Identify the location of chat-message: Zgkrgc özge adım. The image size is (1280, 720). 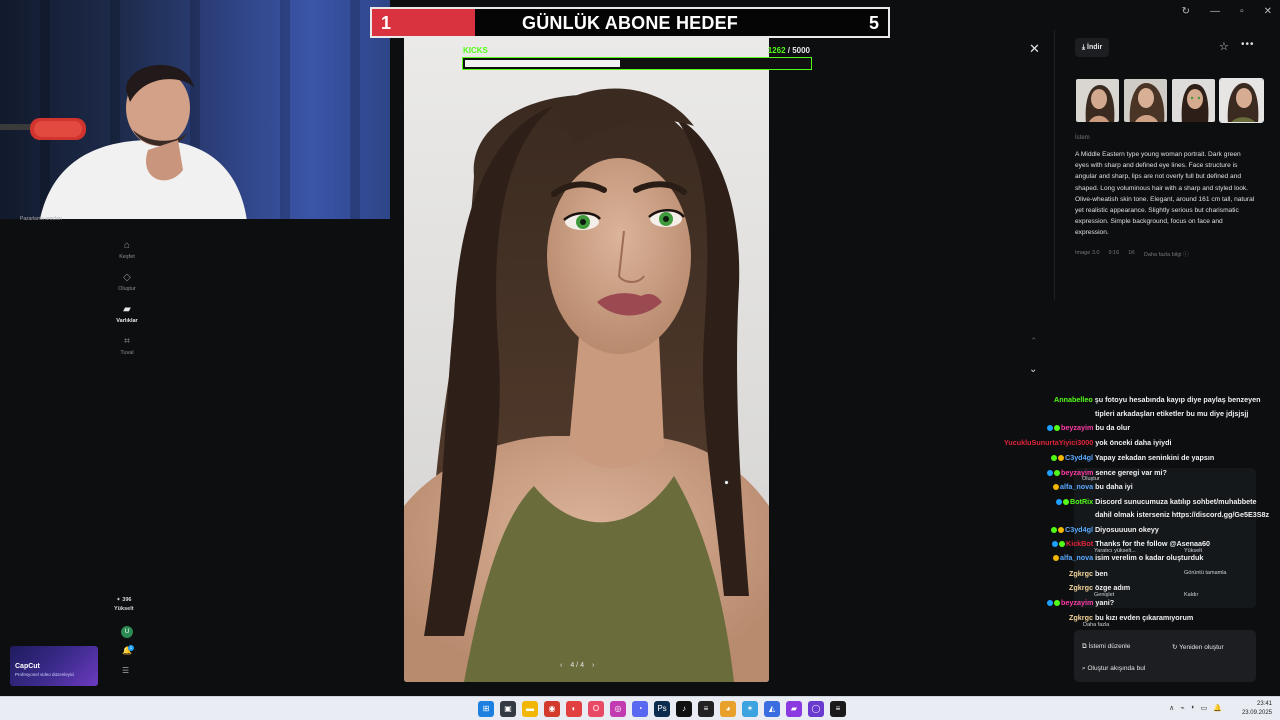
(1099, 587).